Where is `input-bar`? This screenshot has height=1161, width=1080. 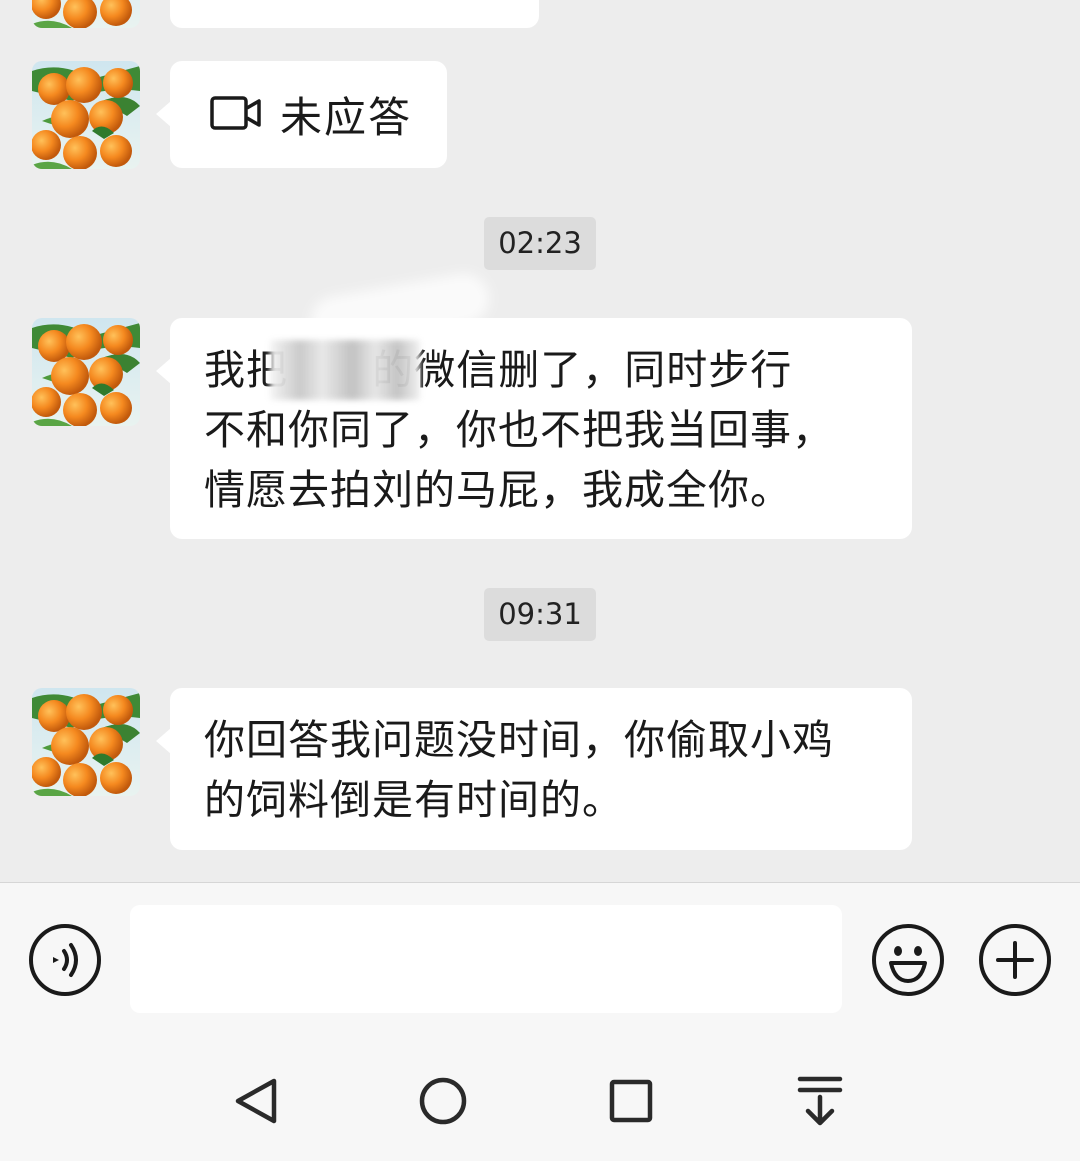 input-bar is located at coordinates (540, 958).